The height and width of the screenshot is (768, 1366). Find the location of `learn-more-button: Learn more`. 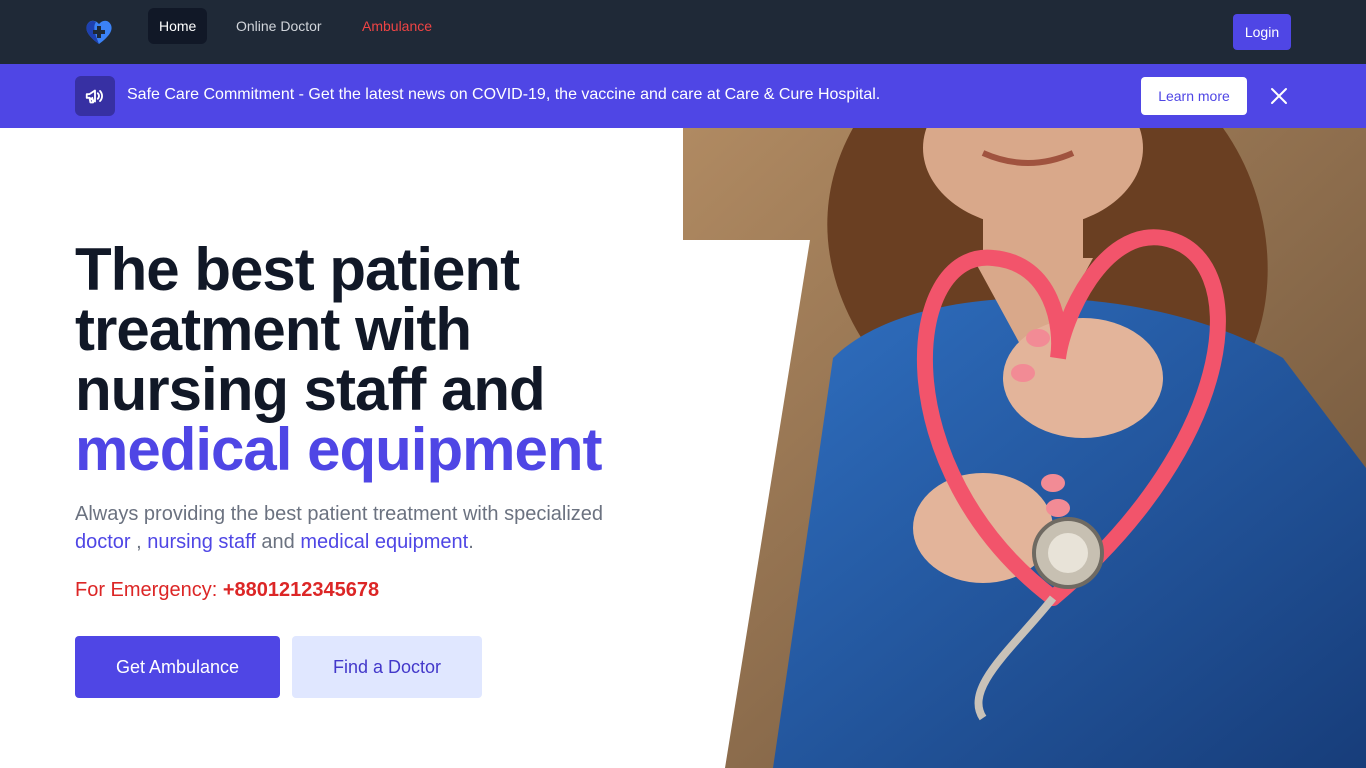

learn-more-button: Learn more is located at coordinates (1194, 96).